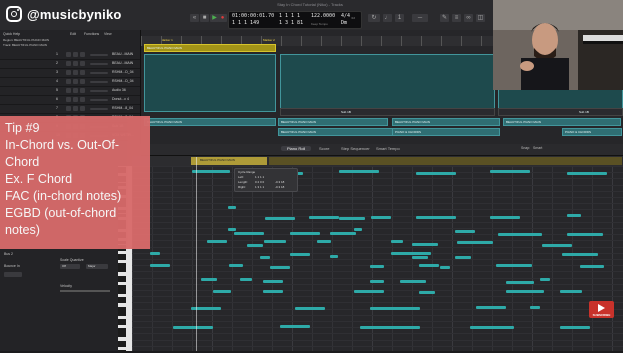 The height and width of the screenshot is (353, 623). What do you see at coordinates (210, 83) in the screenshot?
I see `arrange-region` at bounding box center [210, 83].